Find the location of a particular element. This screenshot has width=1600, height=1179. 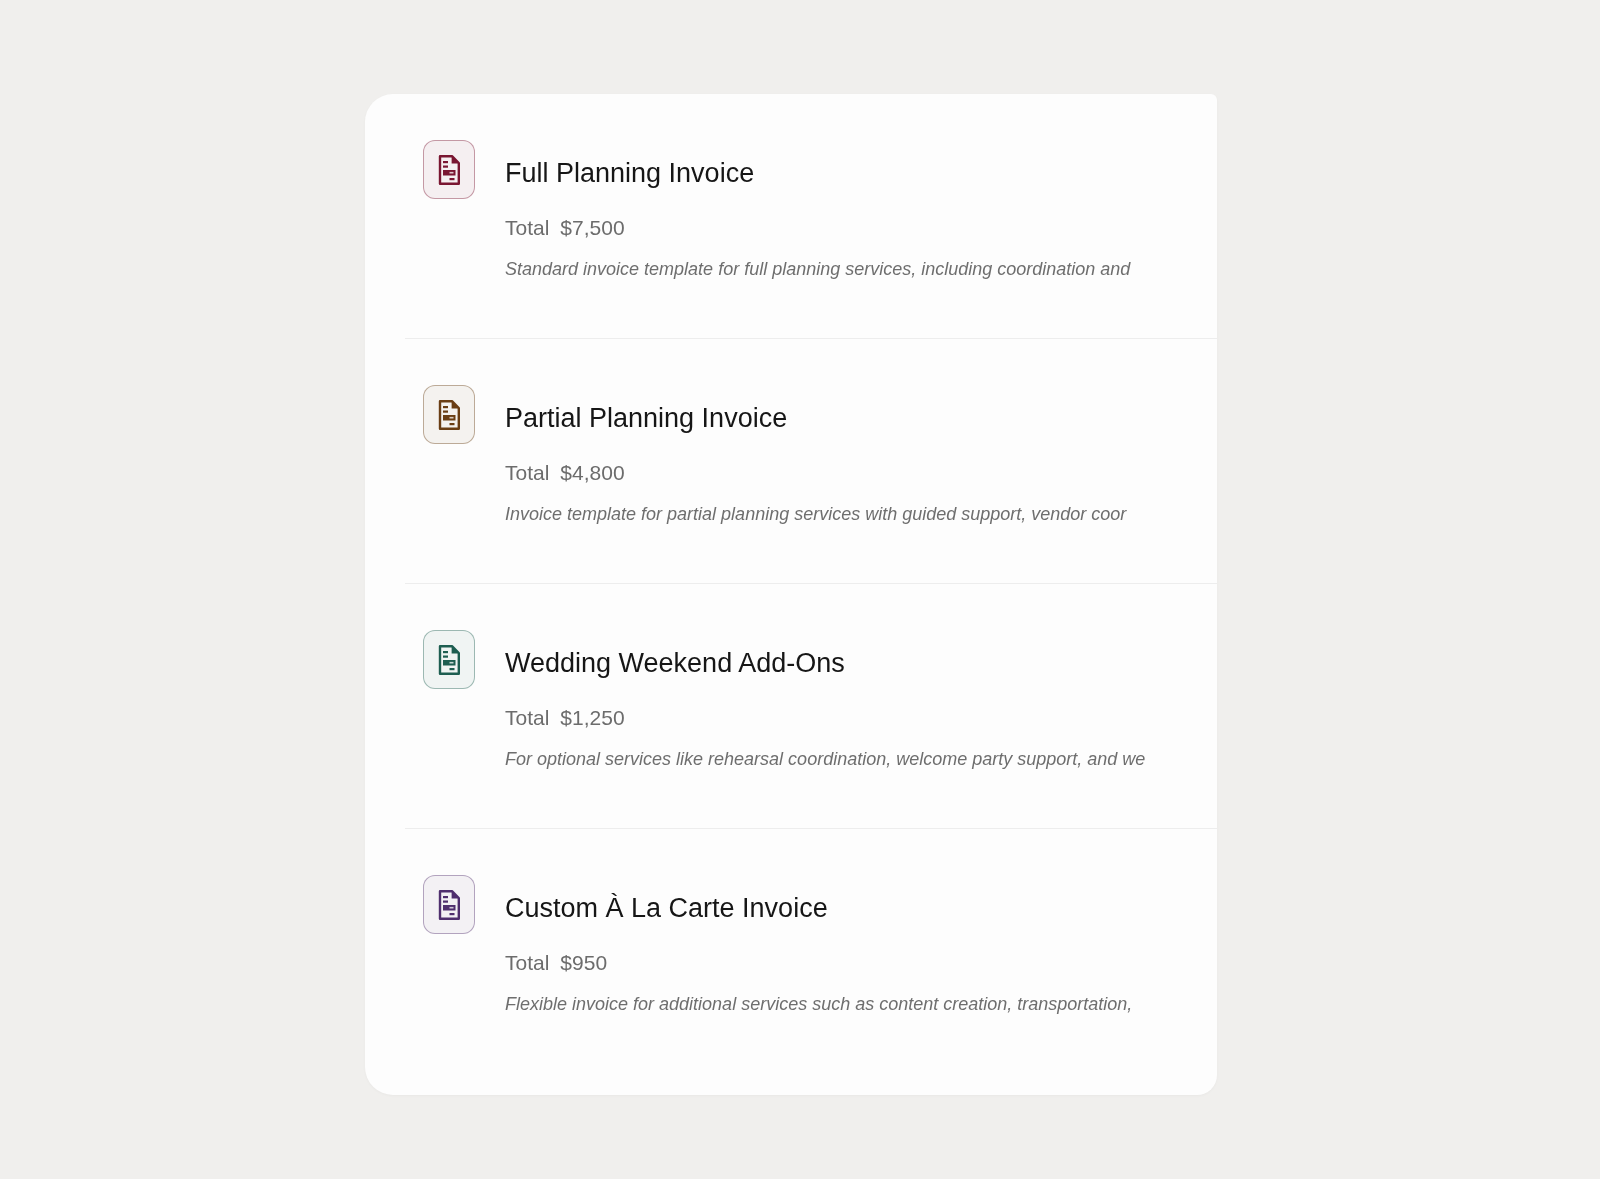

total-amount: $7,500 is located at coordinates (592, 228).